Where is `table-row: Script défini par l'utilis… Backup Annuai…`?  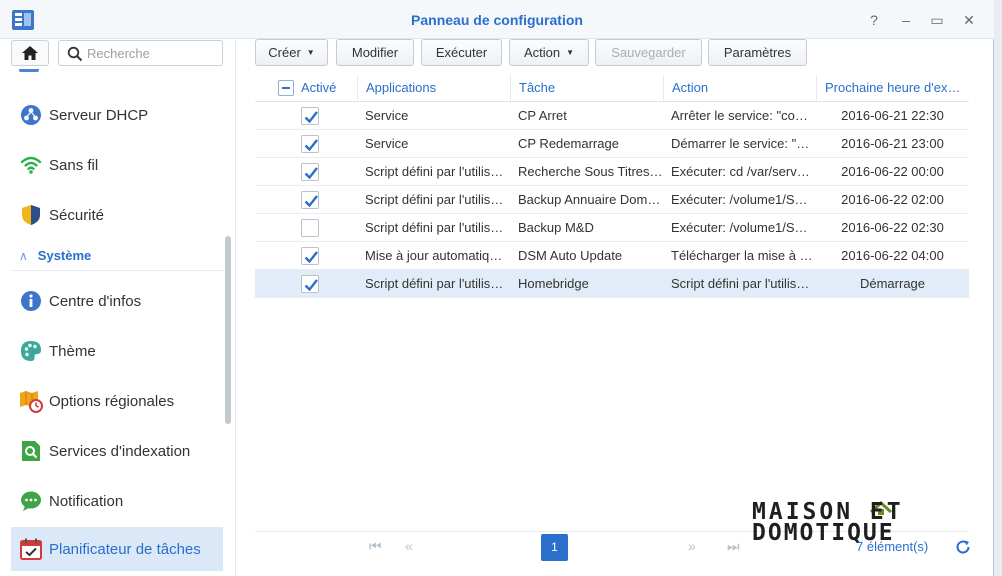
table-row: Script défini par l'utilis… Backup Annuai… is located at coordinates (612, 200).